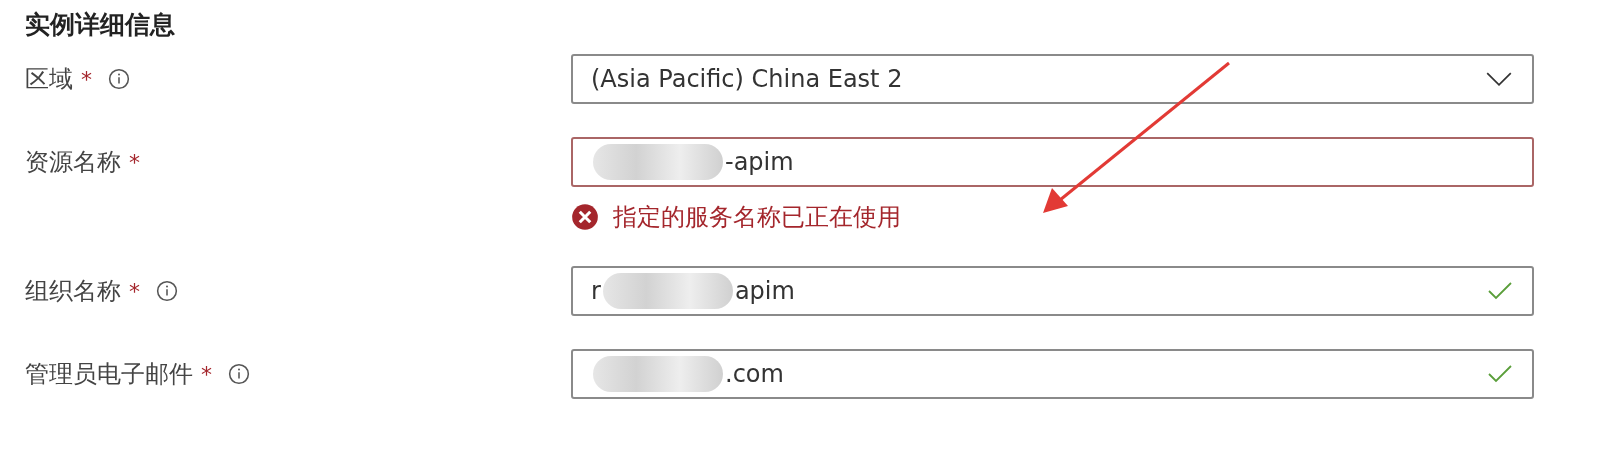 The width and height of the screenshot is (1599, 458). Describe the element at coordinates (109, 374) in the screenshot. I see `field-label: 管理员电子邮件` at that location.